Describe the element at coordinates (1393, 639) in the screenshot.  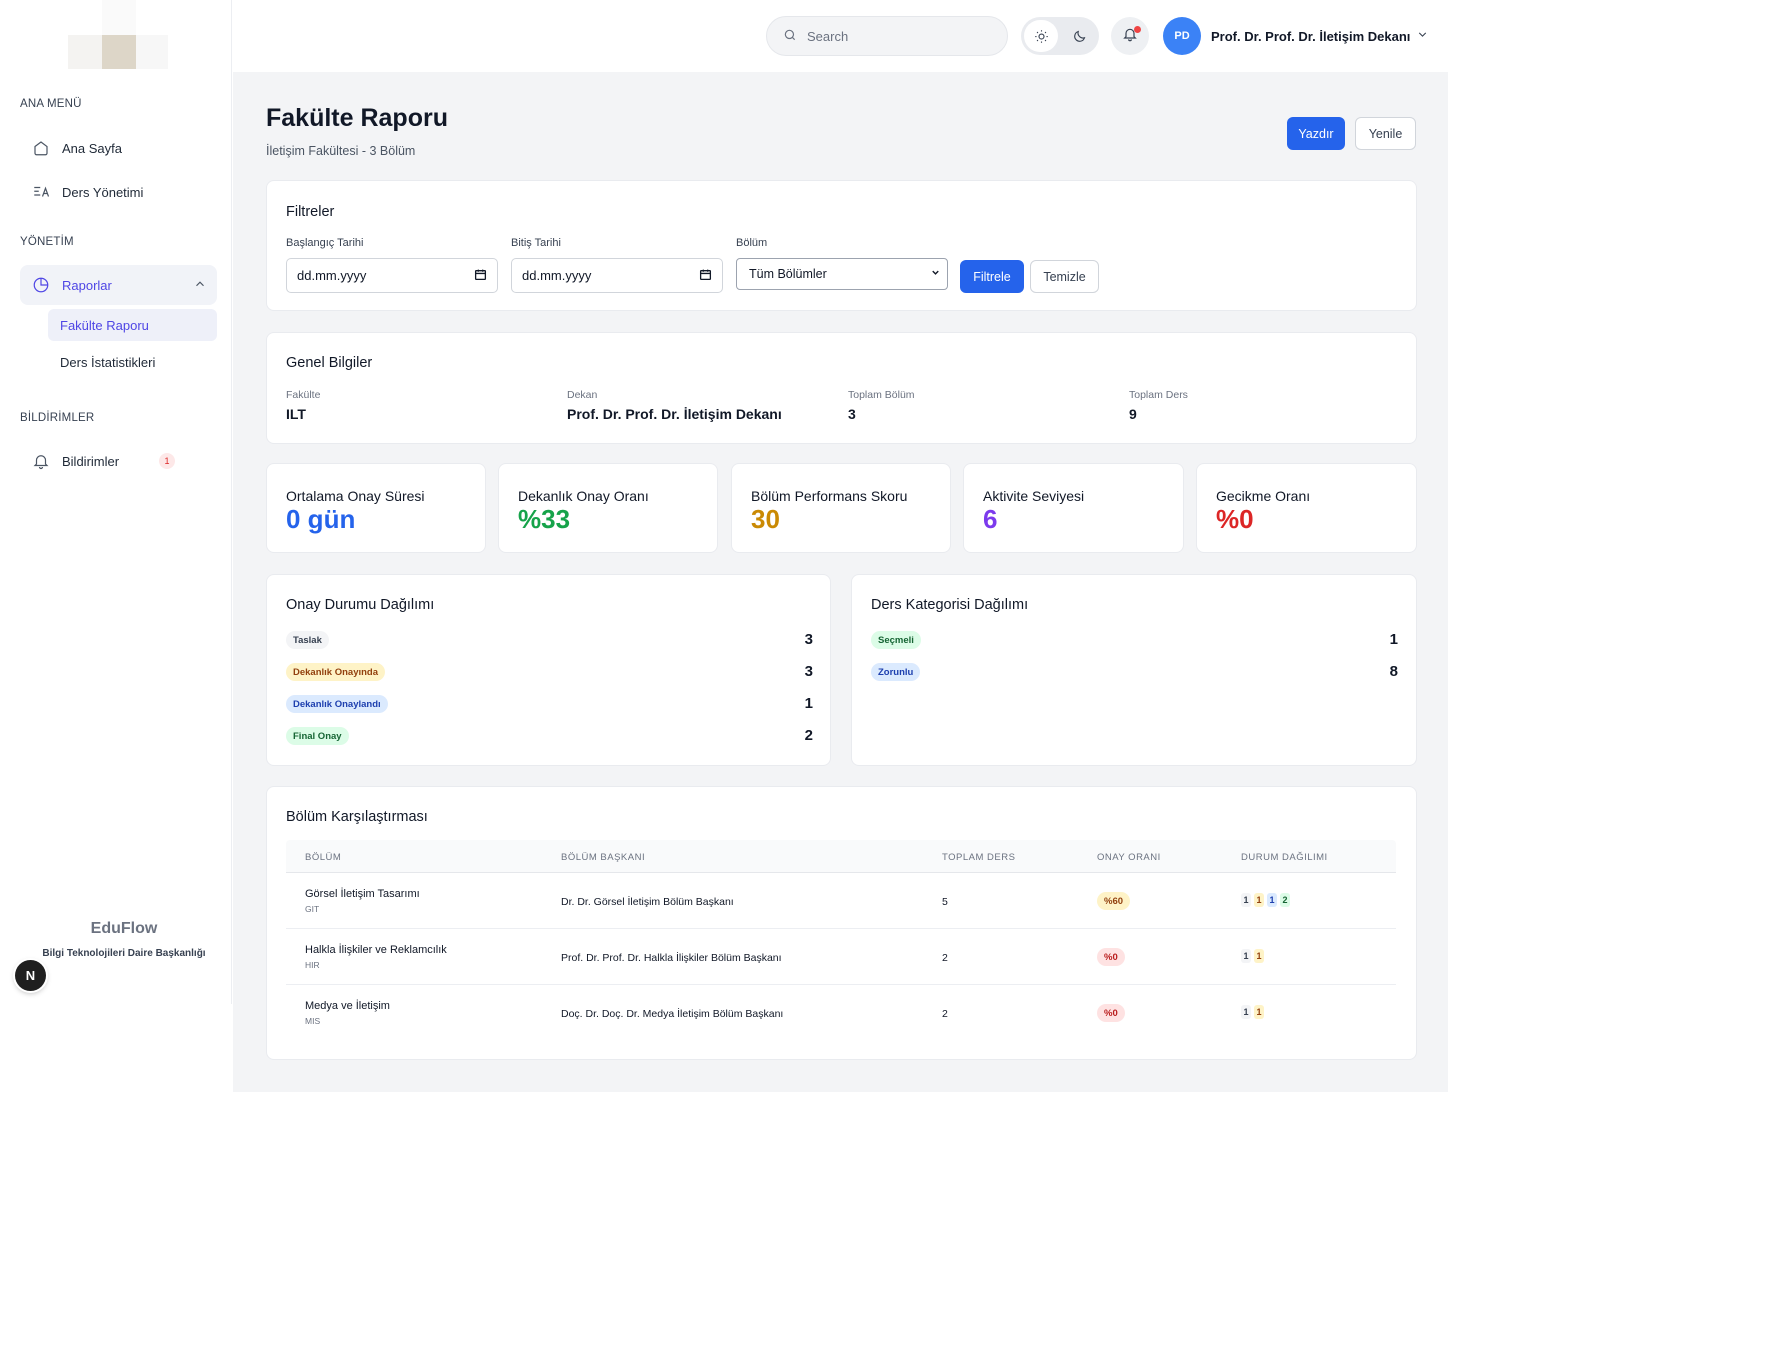
I see `category-count: 1` at that location.